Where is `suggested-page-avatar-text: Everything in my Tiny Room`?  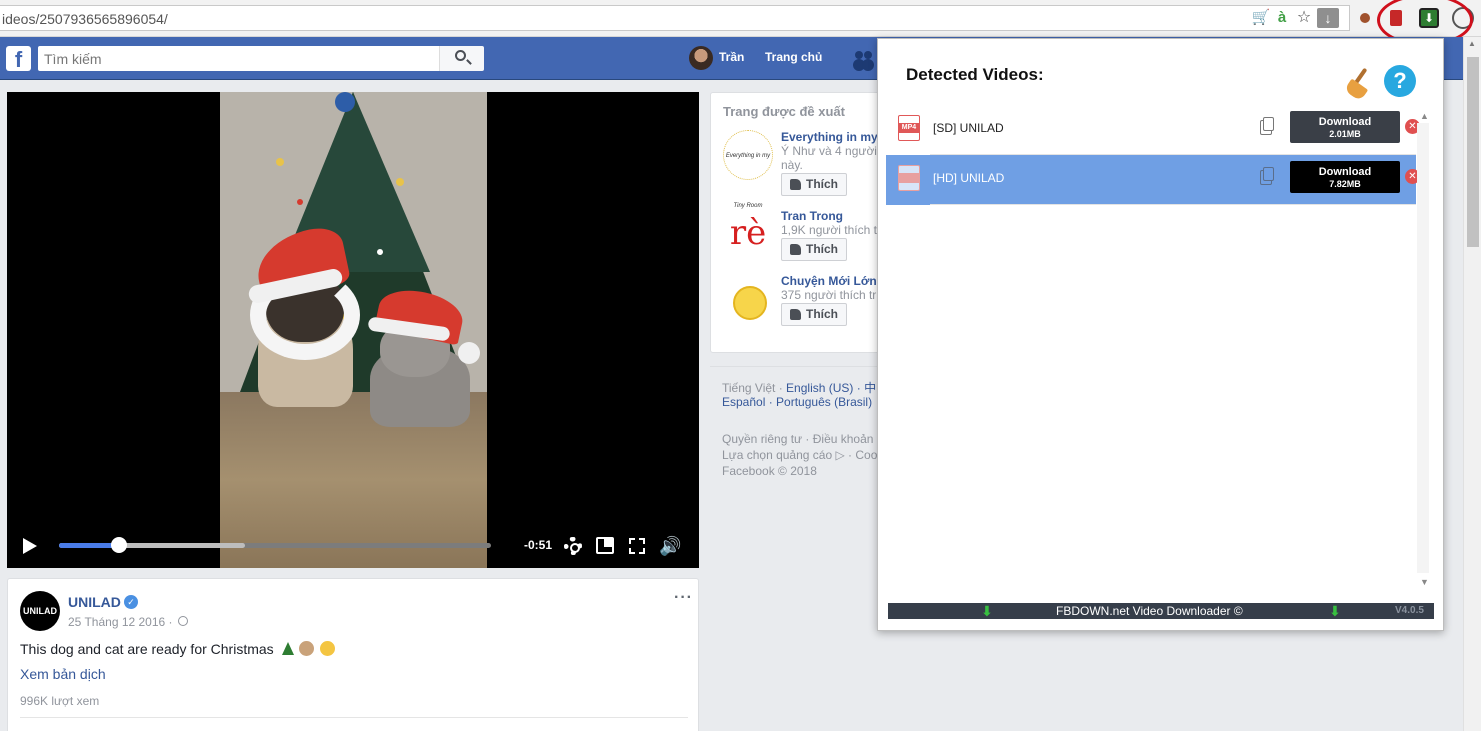 suggested-page-avatar-text: Everything in my Tiny Room is located at coordinates (748, 181).